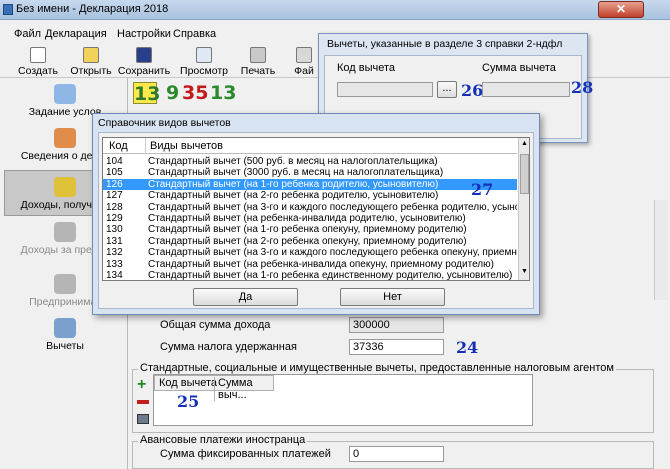 The height and width of the screenshot is (469, 670). Describe the element at coordinates (65, 138) in the screenshot. I see `person-icon` at that location.